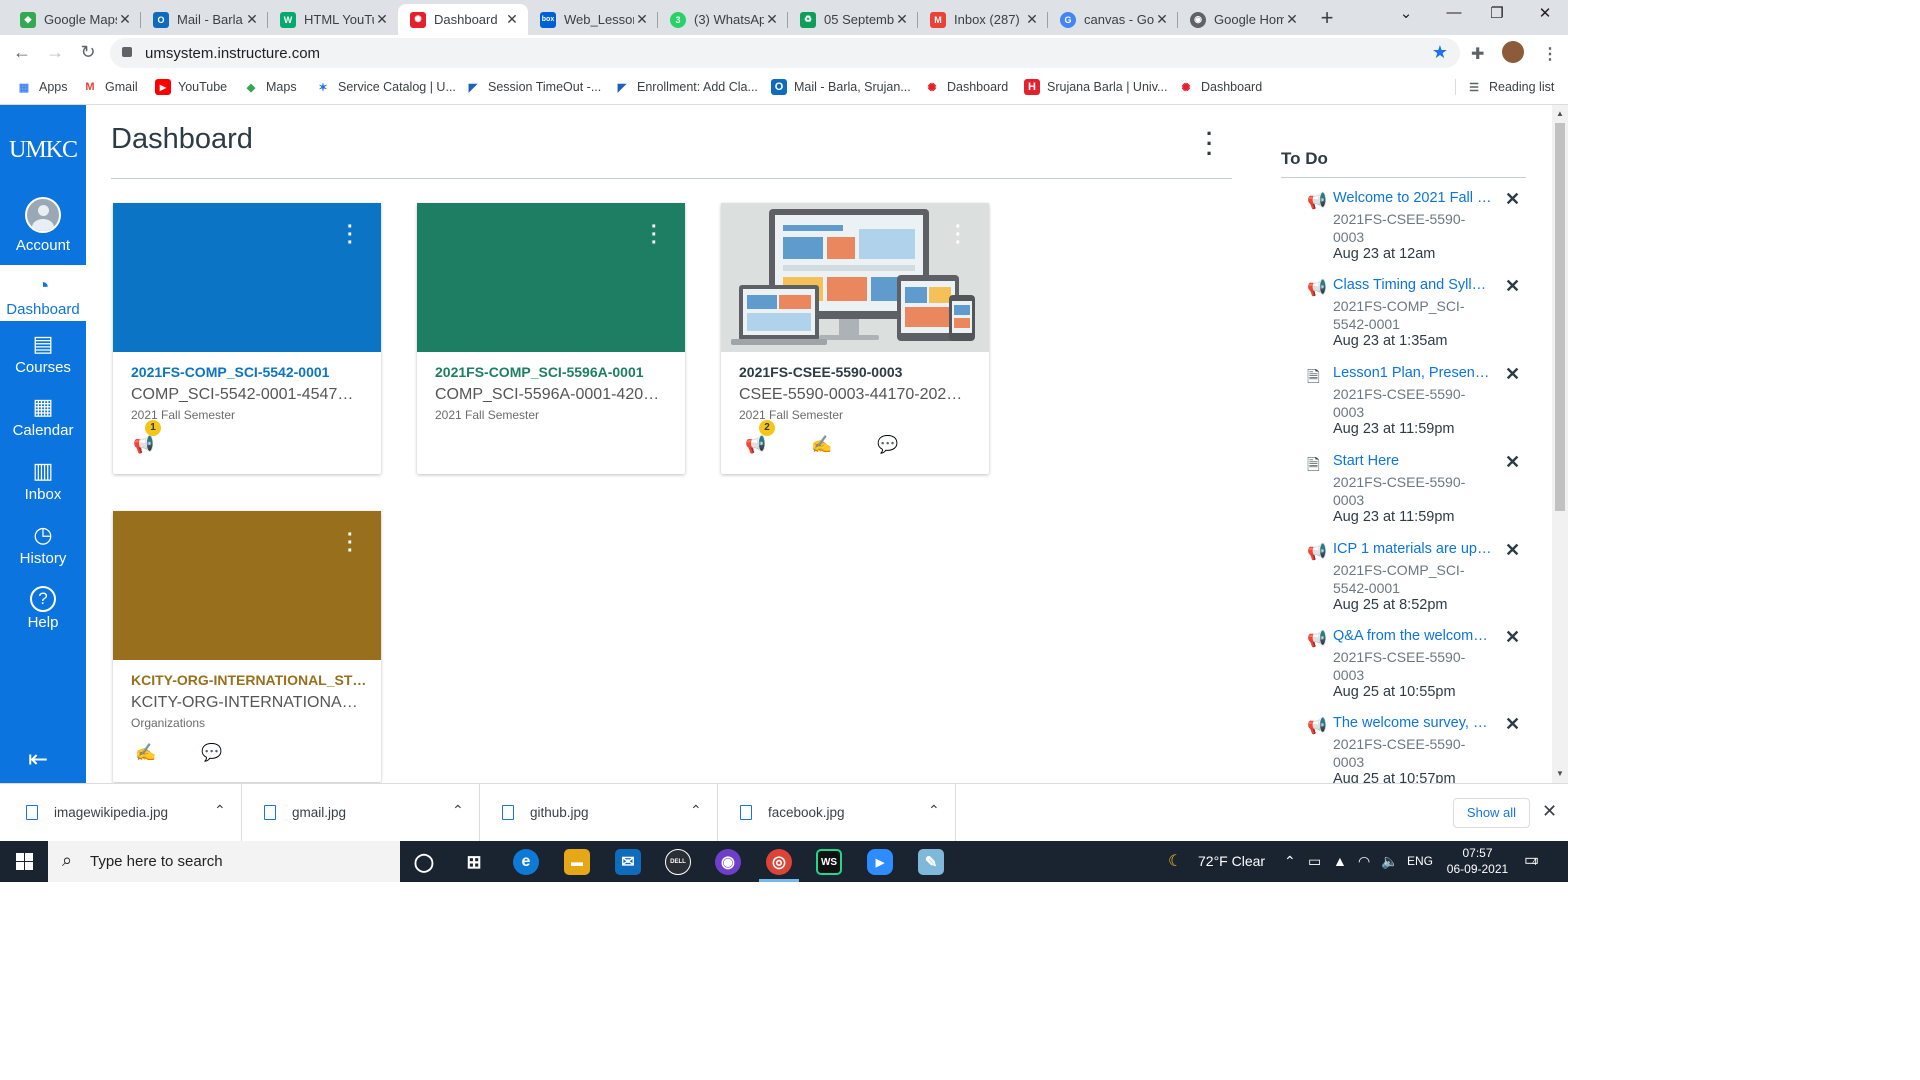 This screenshot has height=1080, width=1920. I want to click on todo-title-link: The welcome survey, Class, so click(1413, 723).